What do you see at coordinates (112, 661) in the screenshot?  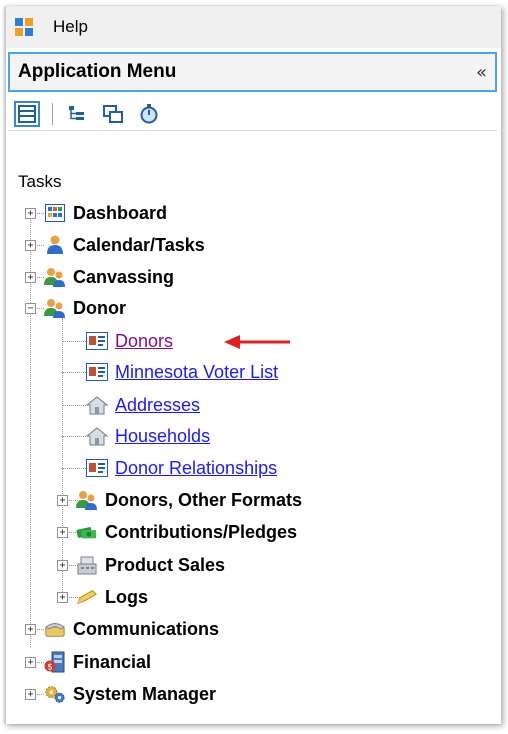 I see `financial-label: Financial` at bounding box center [112, 661].